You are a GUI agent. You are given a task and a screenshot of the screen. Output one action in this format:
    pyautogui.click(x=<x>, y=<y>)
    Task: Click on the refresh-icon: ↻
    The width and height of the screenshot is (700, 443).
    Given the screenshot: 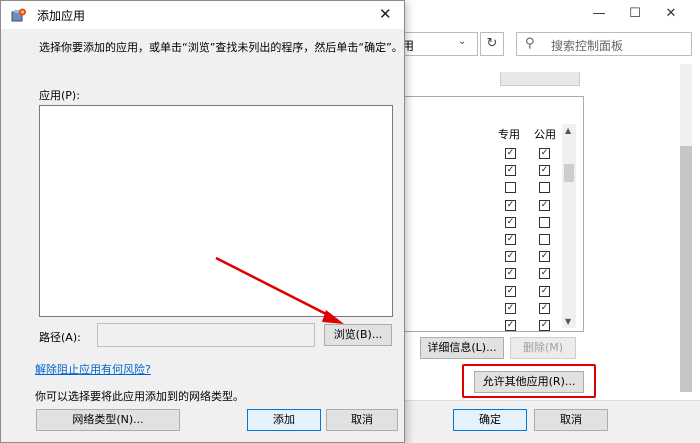 What is the action you would take?
    pyautogui.click(x=492, y=44)
    